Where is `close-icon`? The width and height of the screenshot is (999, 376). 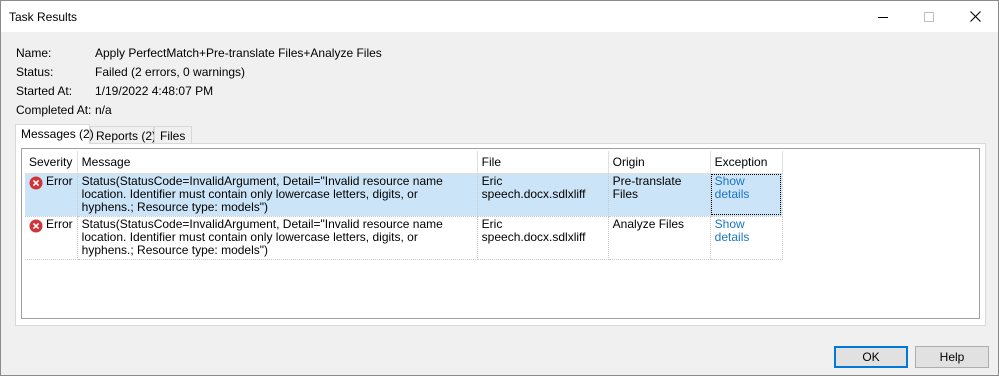
close-icon is located at coordinates (975, 16).